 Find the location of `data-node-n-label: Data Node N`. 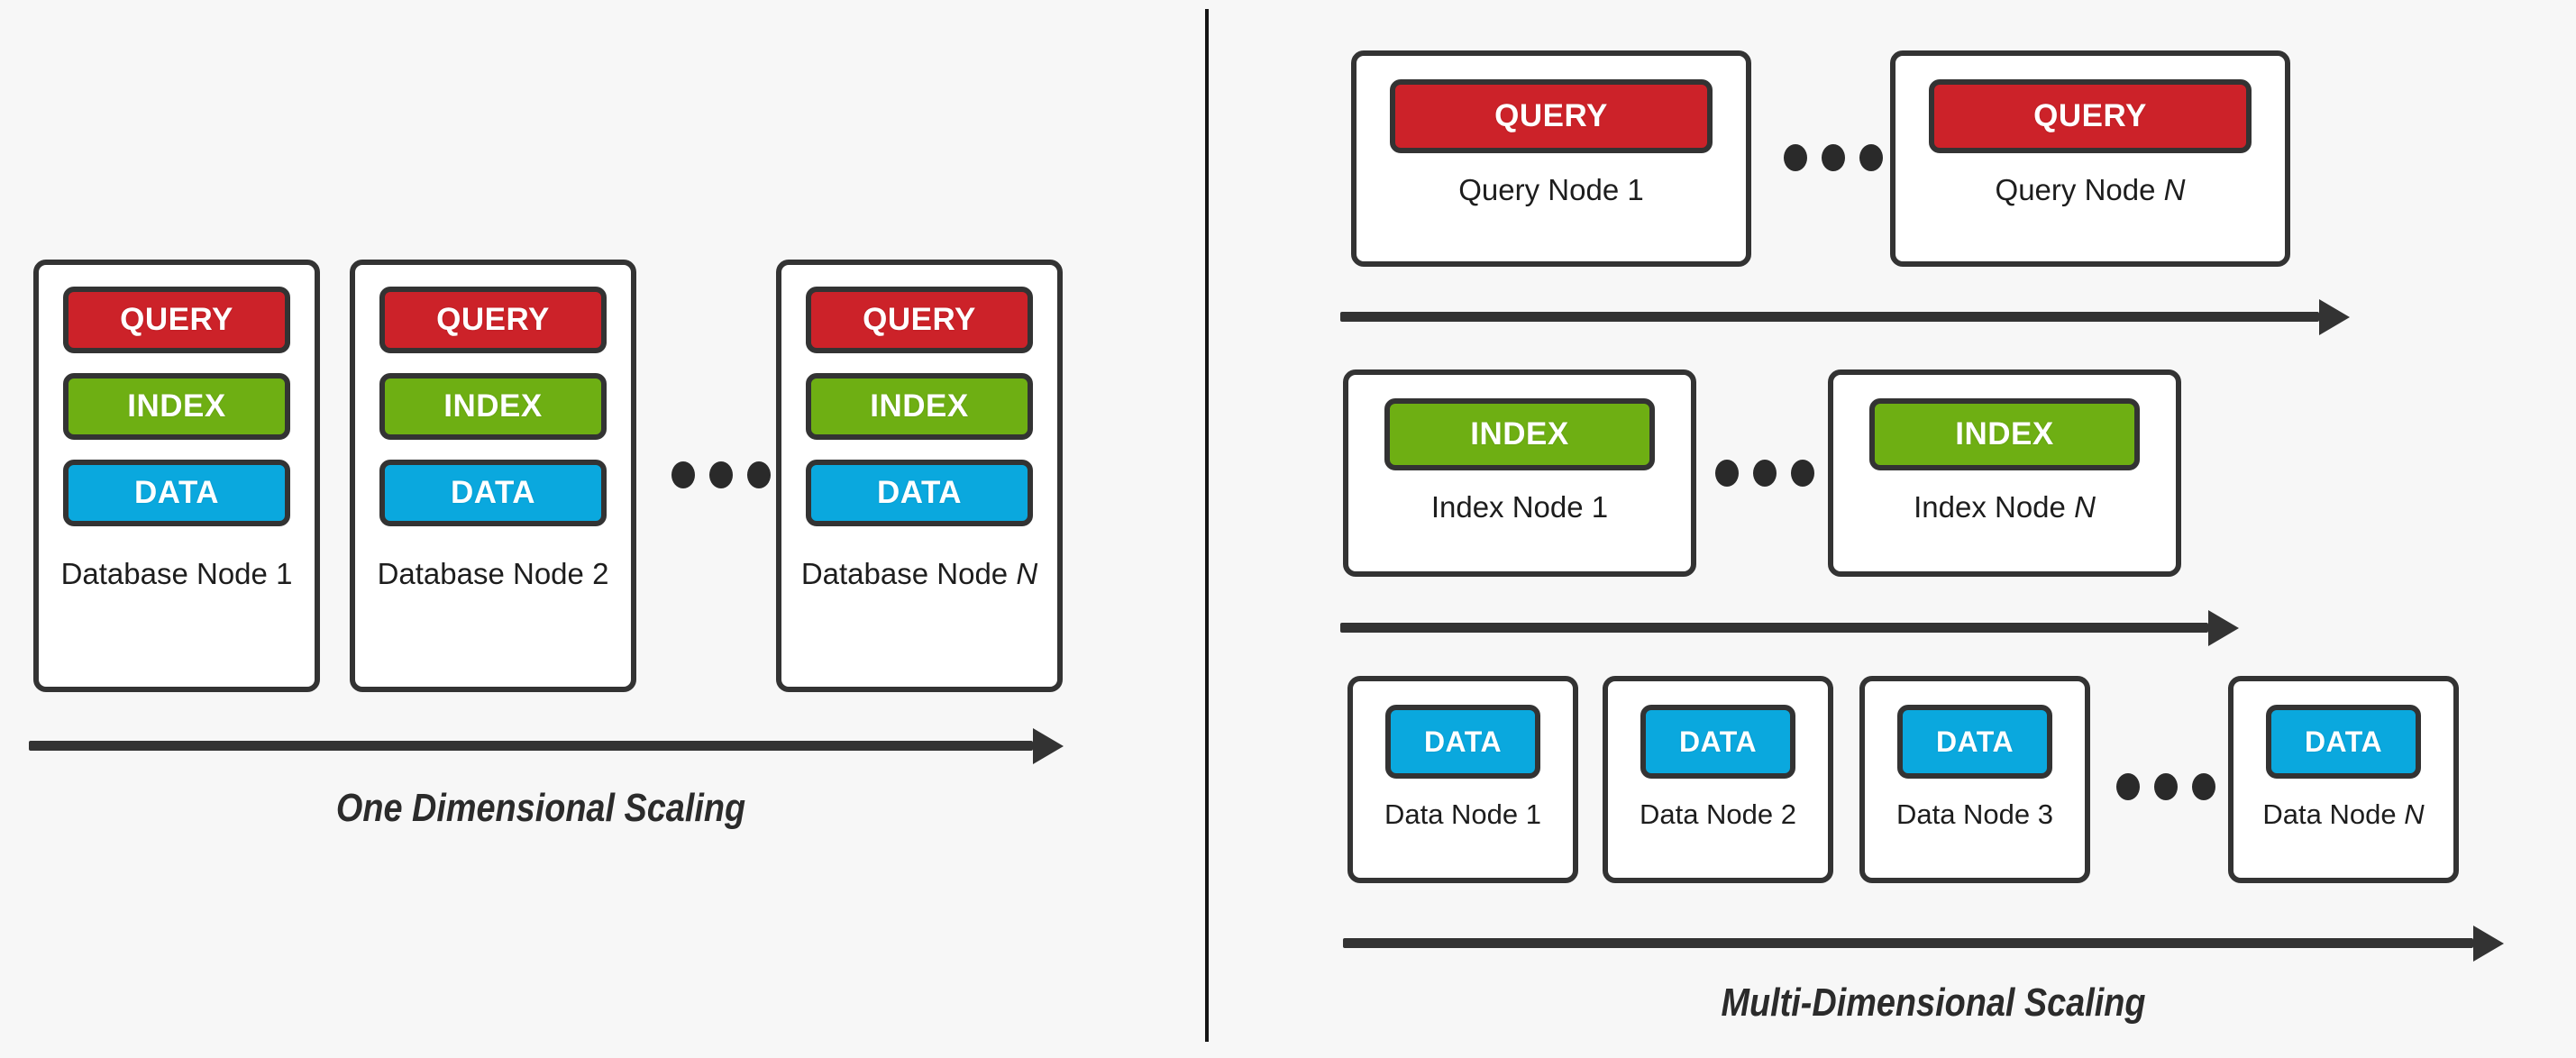

data-node-n-label: Data Node N is located at coordinates (2343, 814).